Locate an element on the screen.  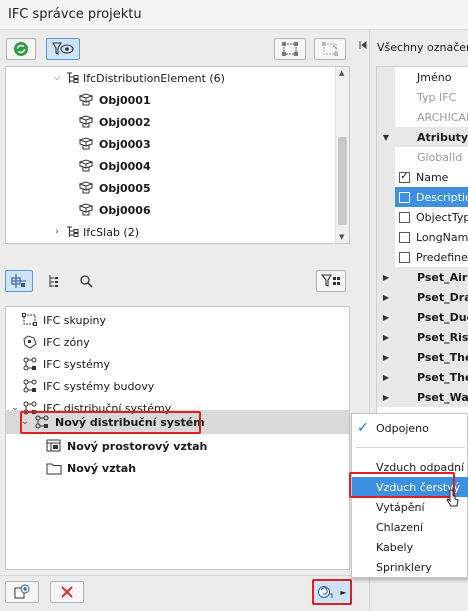
tree-row-label: IFC systémy budovy is located at coordinates (99, 386).